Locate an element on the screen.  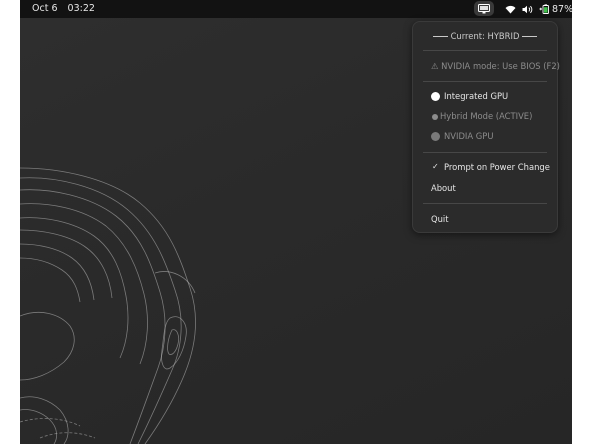
nvidia-gpu-radio-icon is located at coordinates (435, 136).